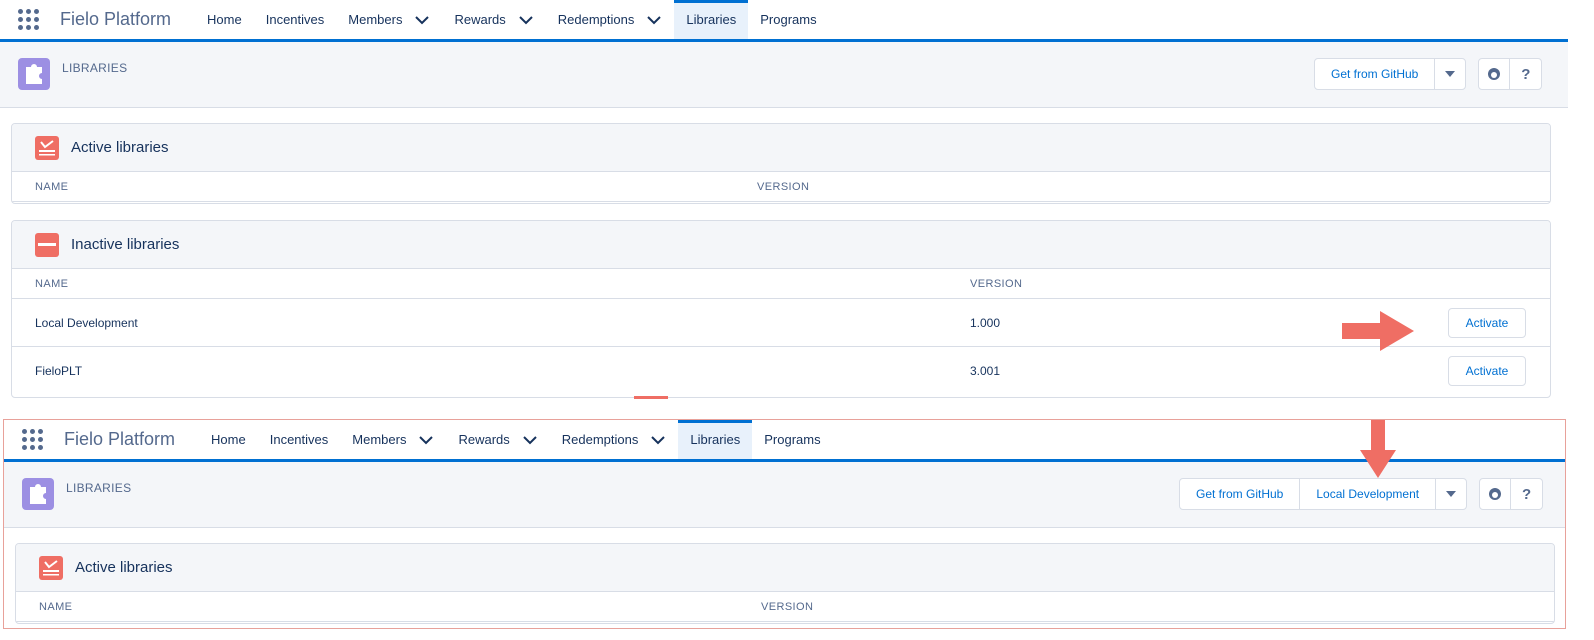 The image size is (1594, 640). I want to click on header-actions: Get from GitHub Local Development ?, so click(1361, 494).